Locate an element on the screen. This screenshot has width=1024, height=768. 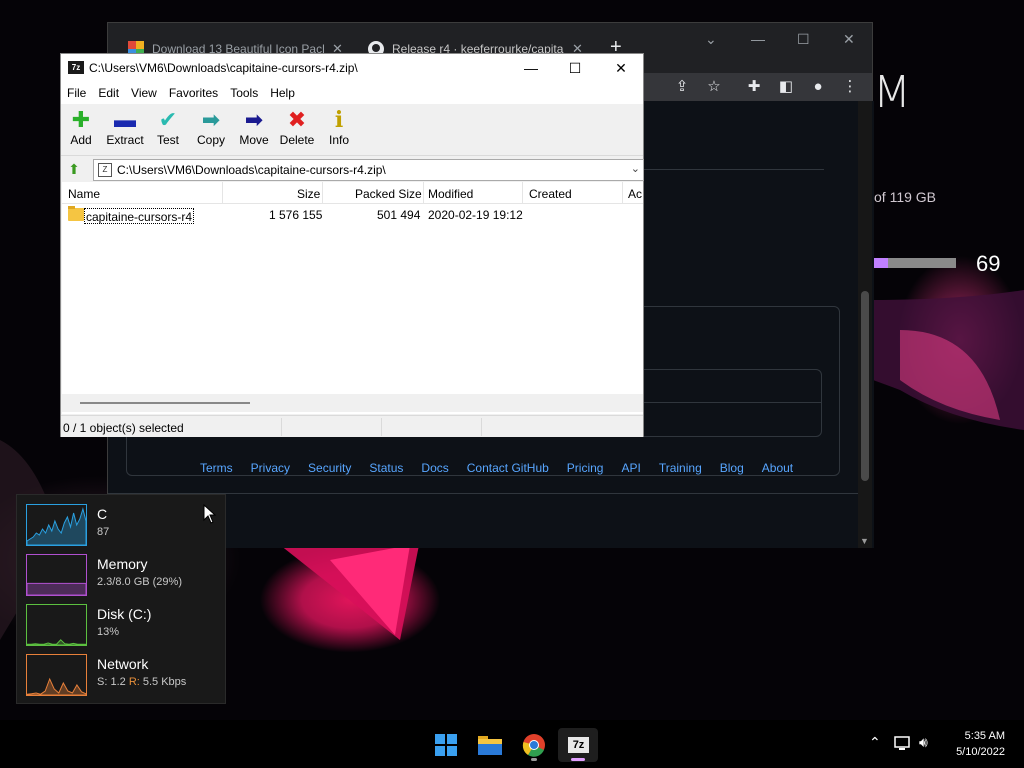
info-label: Info is located at coordinates (338, 140).